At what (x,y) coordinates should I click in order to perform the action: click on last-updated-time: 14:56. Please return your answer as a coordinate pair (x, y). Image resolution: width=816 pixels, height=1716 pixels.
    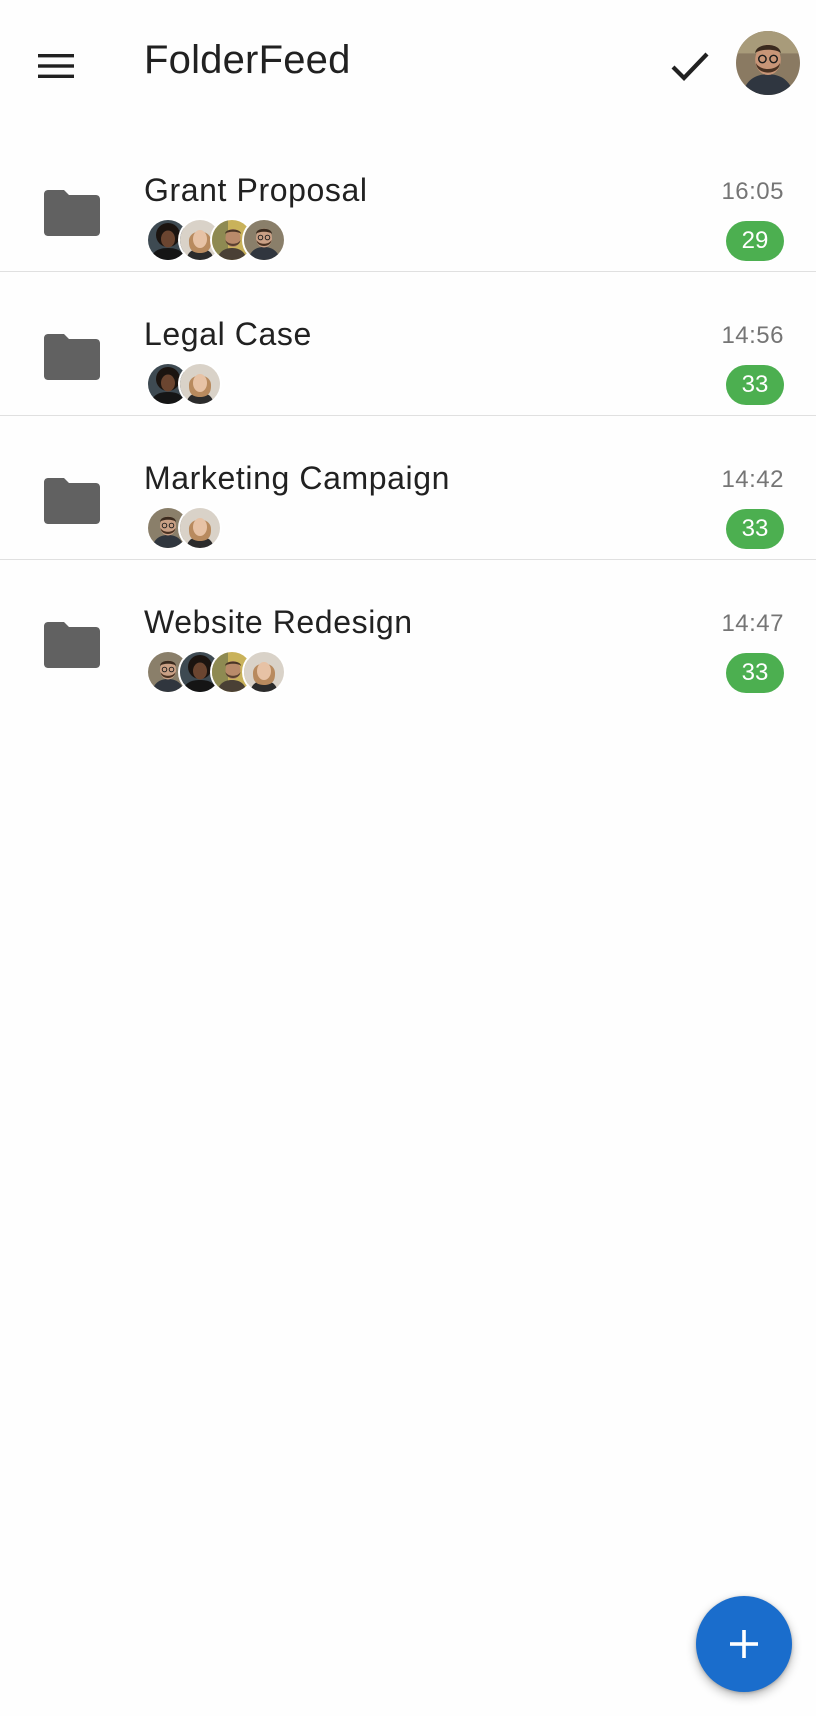
    Looking at the image, I should click on (752, 335).